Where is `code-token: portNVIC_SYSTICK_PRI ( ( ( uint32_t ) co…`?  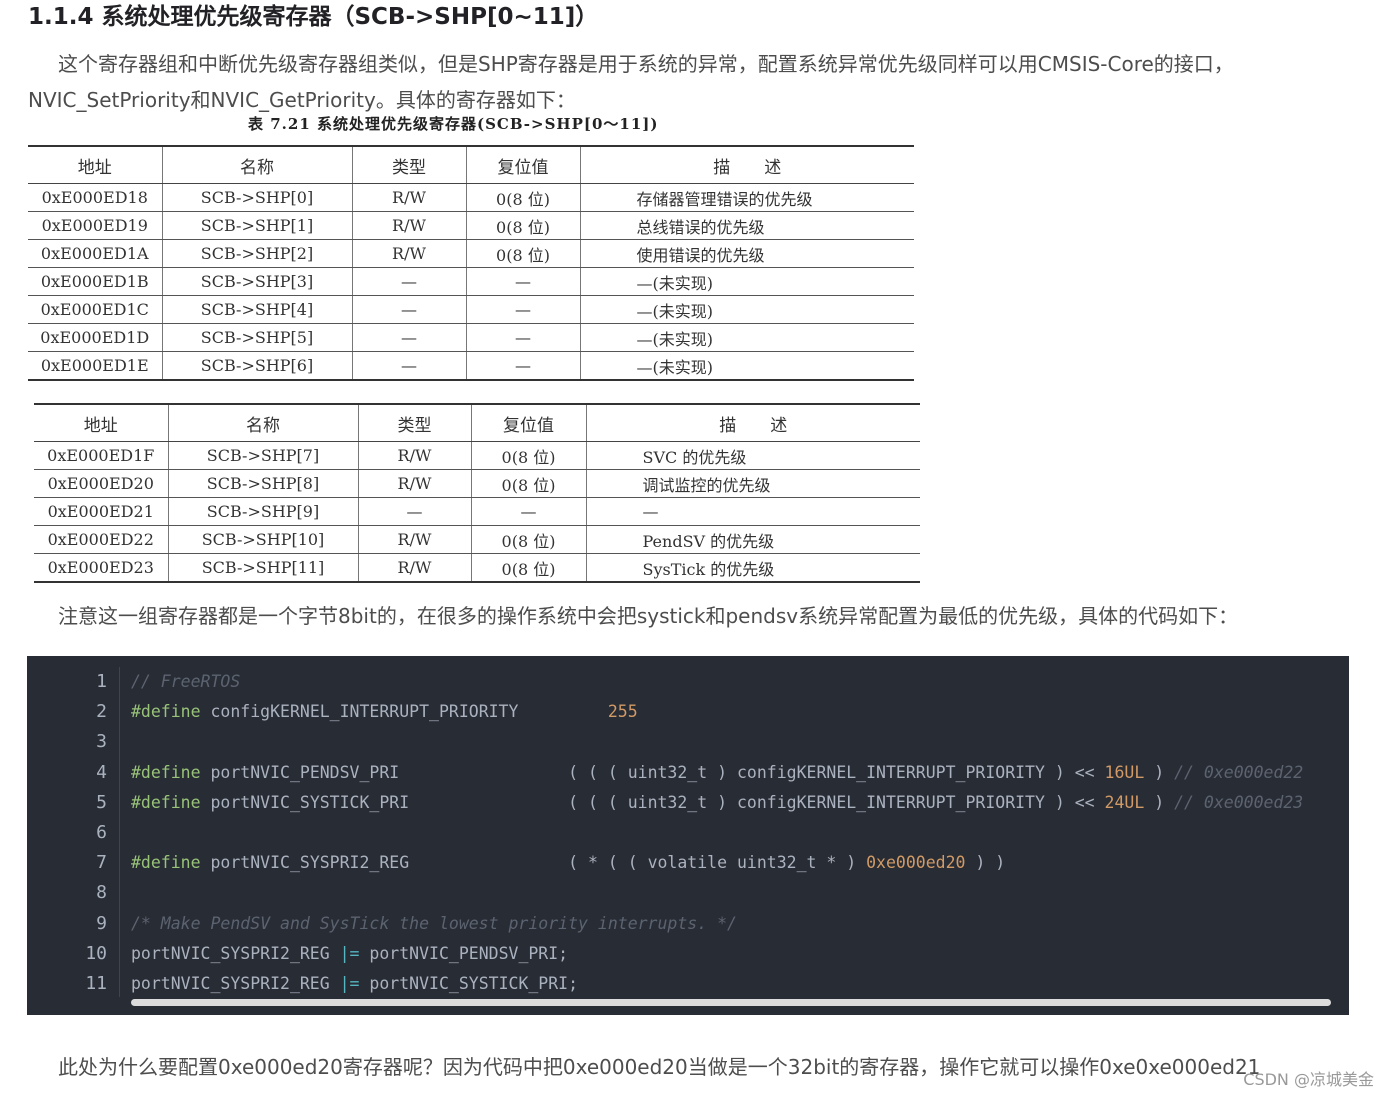 code-token: portNVIC_SYSTICK_PRI ( ( ( uint32_t ) co… is located at coordinates (652, 802).